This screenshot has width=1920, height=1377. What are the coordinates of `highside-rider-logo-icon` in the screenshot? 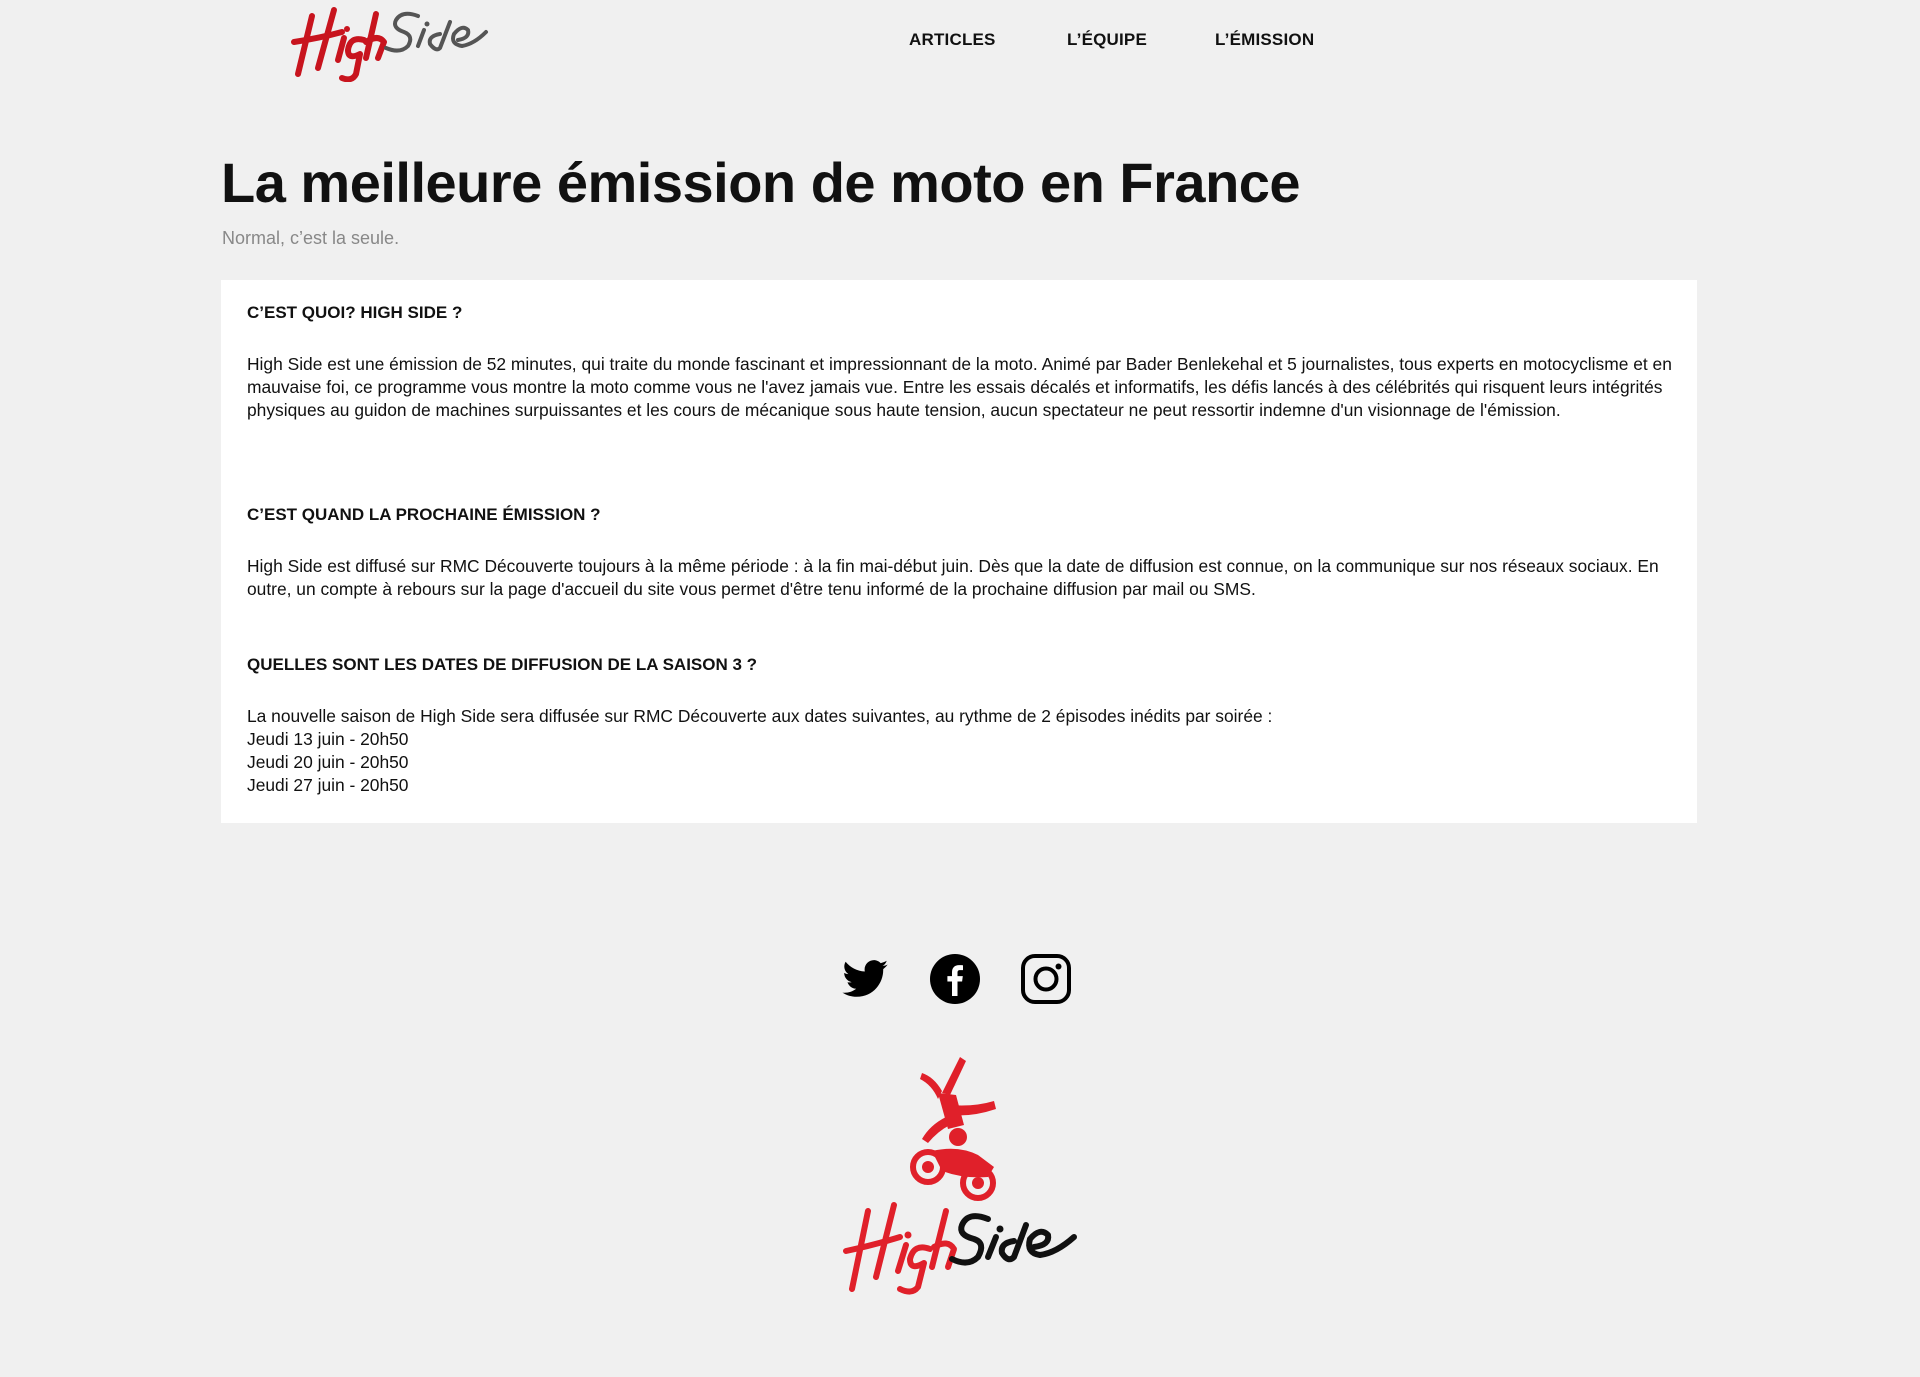 It's located at (960, 1176).